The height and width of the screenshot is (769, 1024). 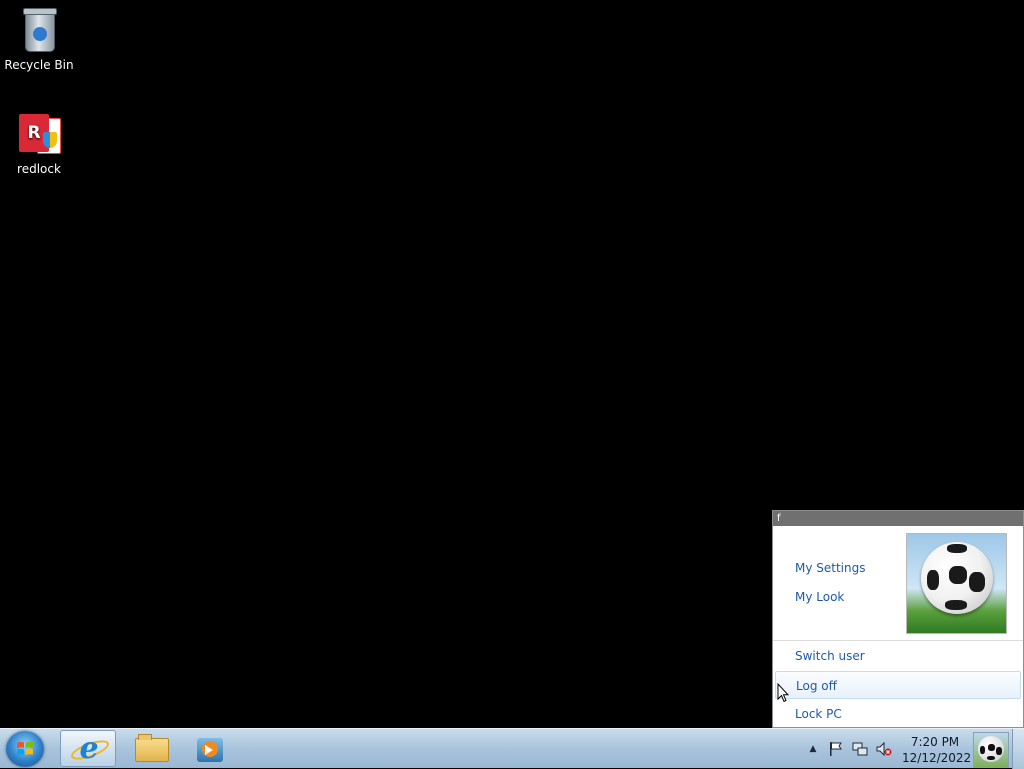 I want to click on internet-explorer-icon: e, so click(x=89, y=748).